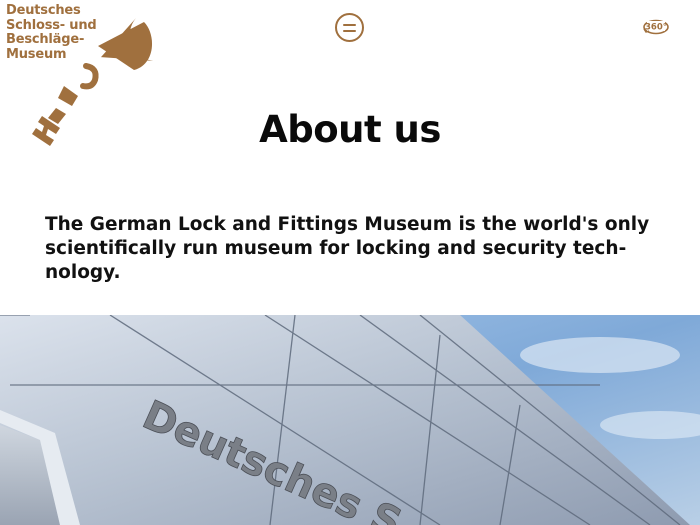 This screenshot has height=525, width=700. What do you see at coordinates (43, 10) in the screenshot?
I see `logo-line: Deutsches` at bounding box center [43, 10].